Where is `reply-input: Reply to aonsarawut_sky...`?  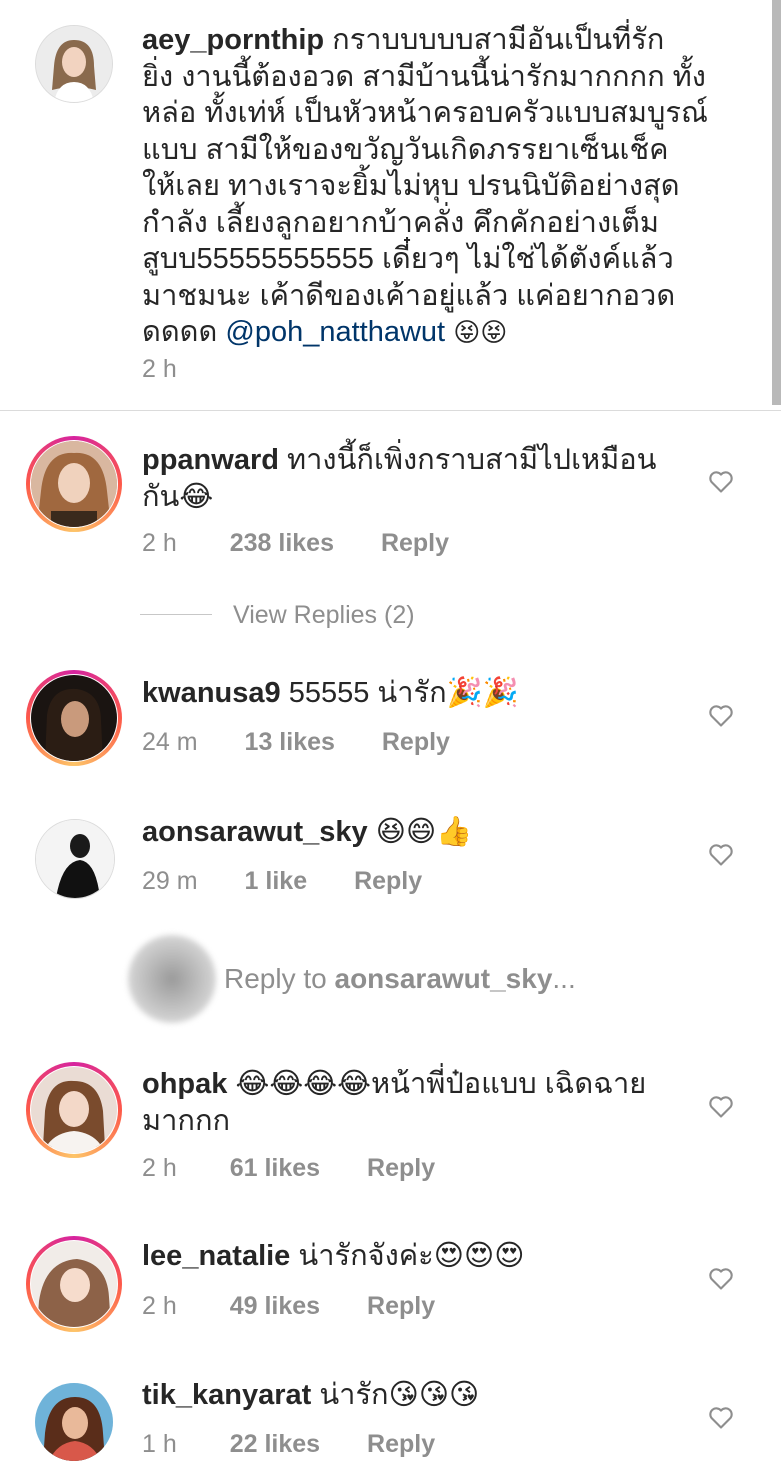
reply-input: Reply to aonsarawut_sky... is located at coordinates (400, 979).